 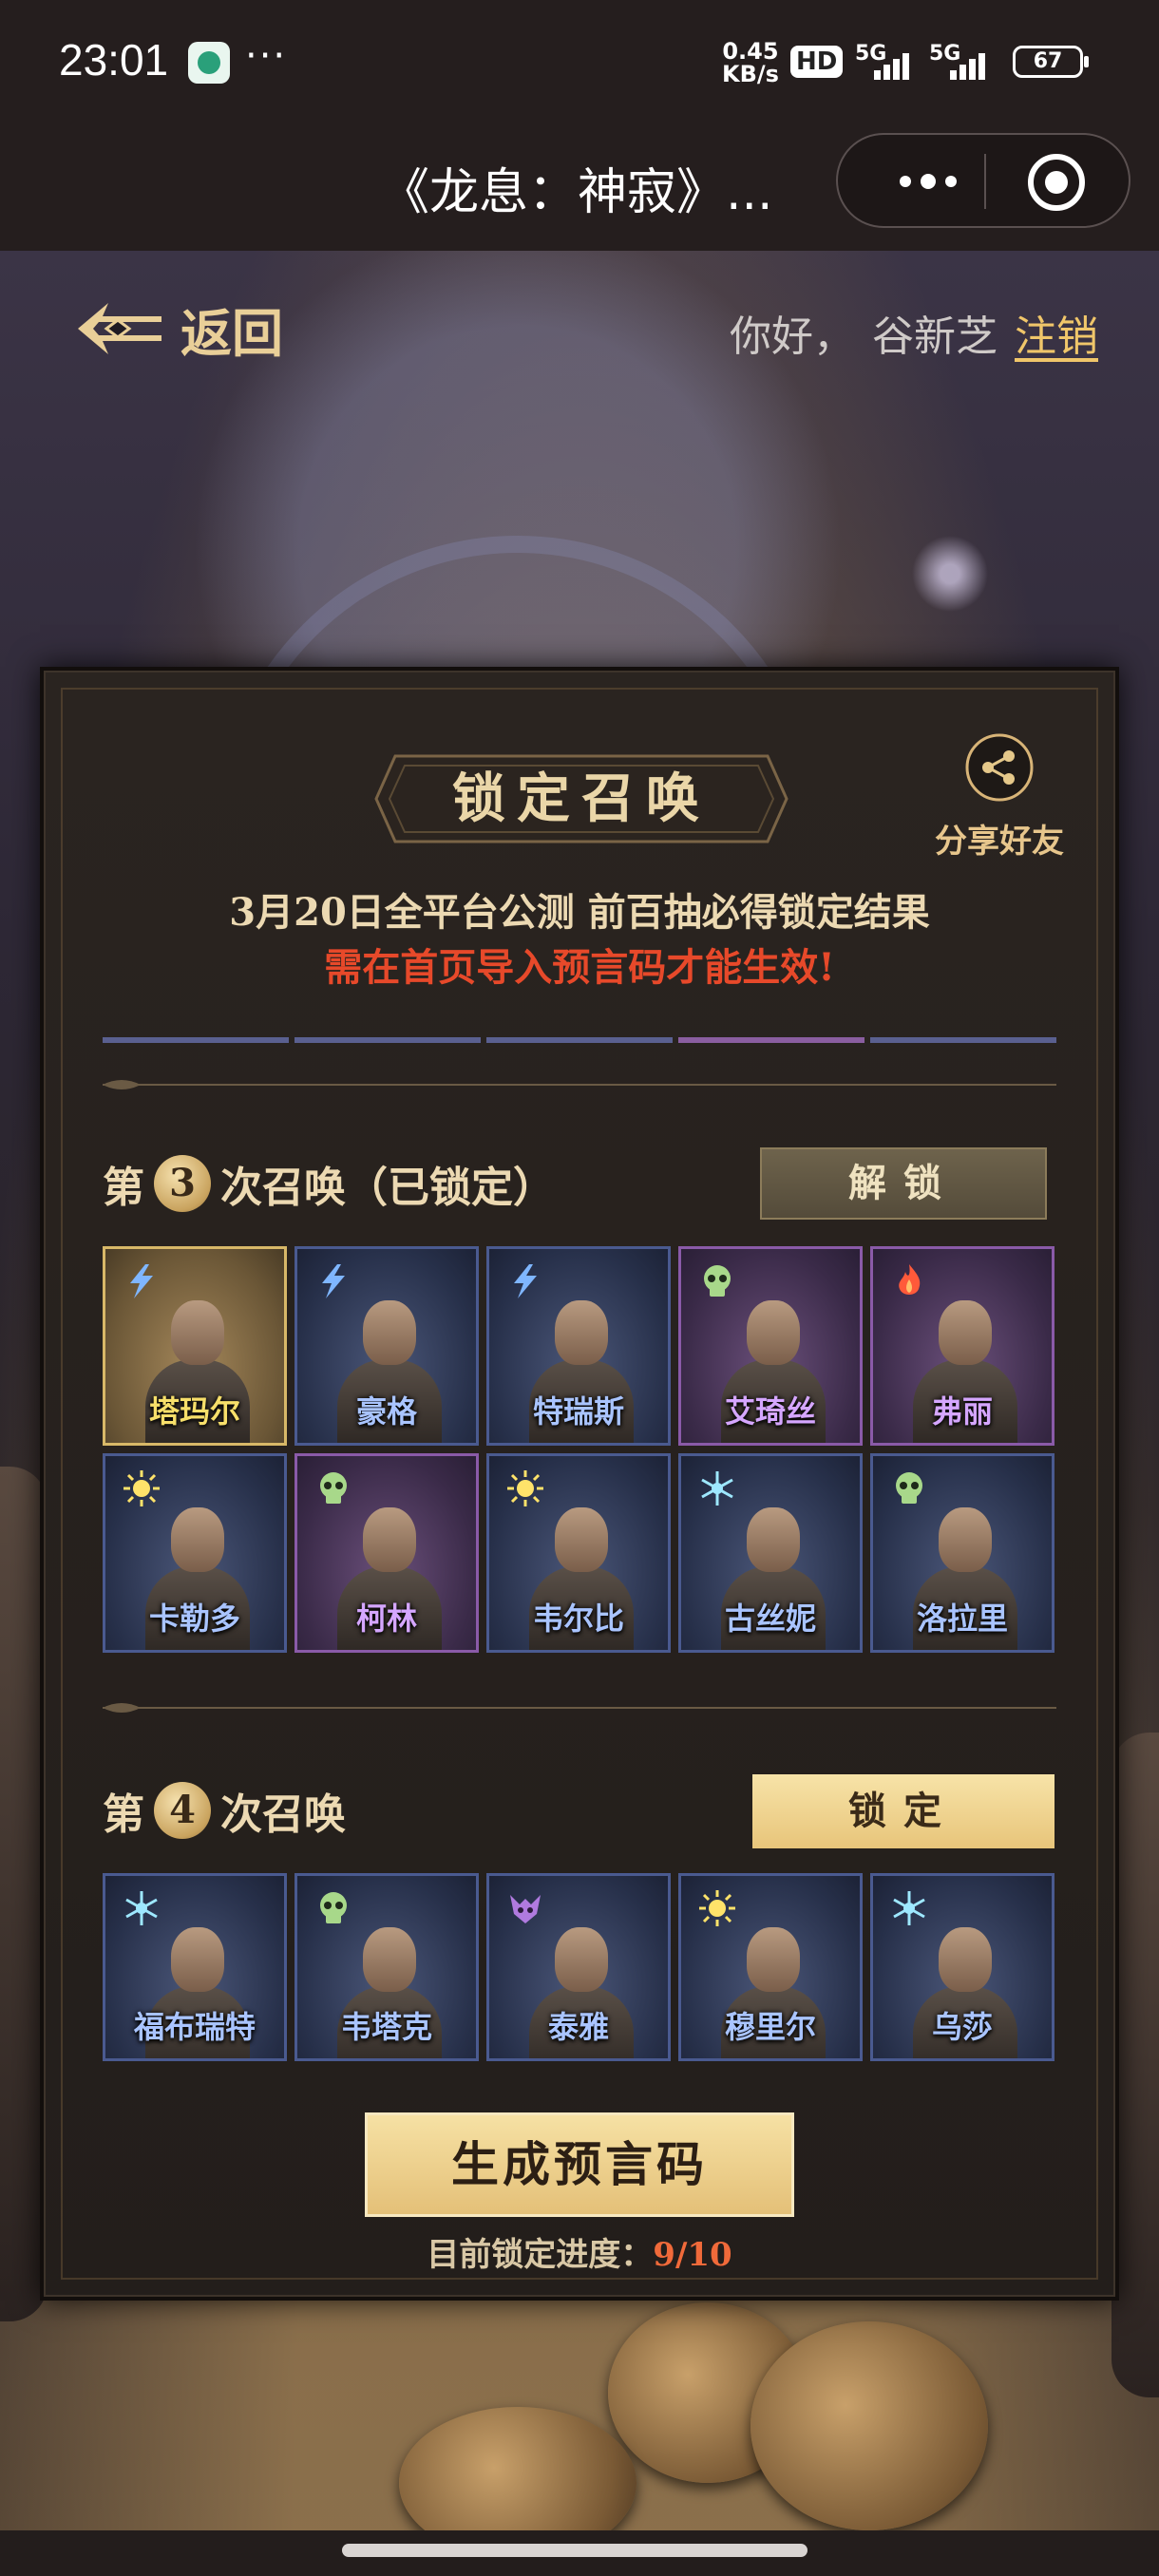 What do you see at coordinates (114, 60) in the screenshot?
I see `status-time: 23:01` at bounding box center [114, 60].